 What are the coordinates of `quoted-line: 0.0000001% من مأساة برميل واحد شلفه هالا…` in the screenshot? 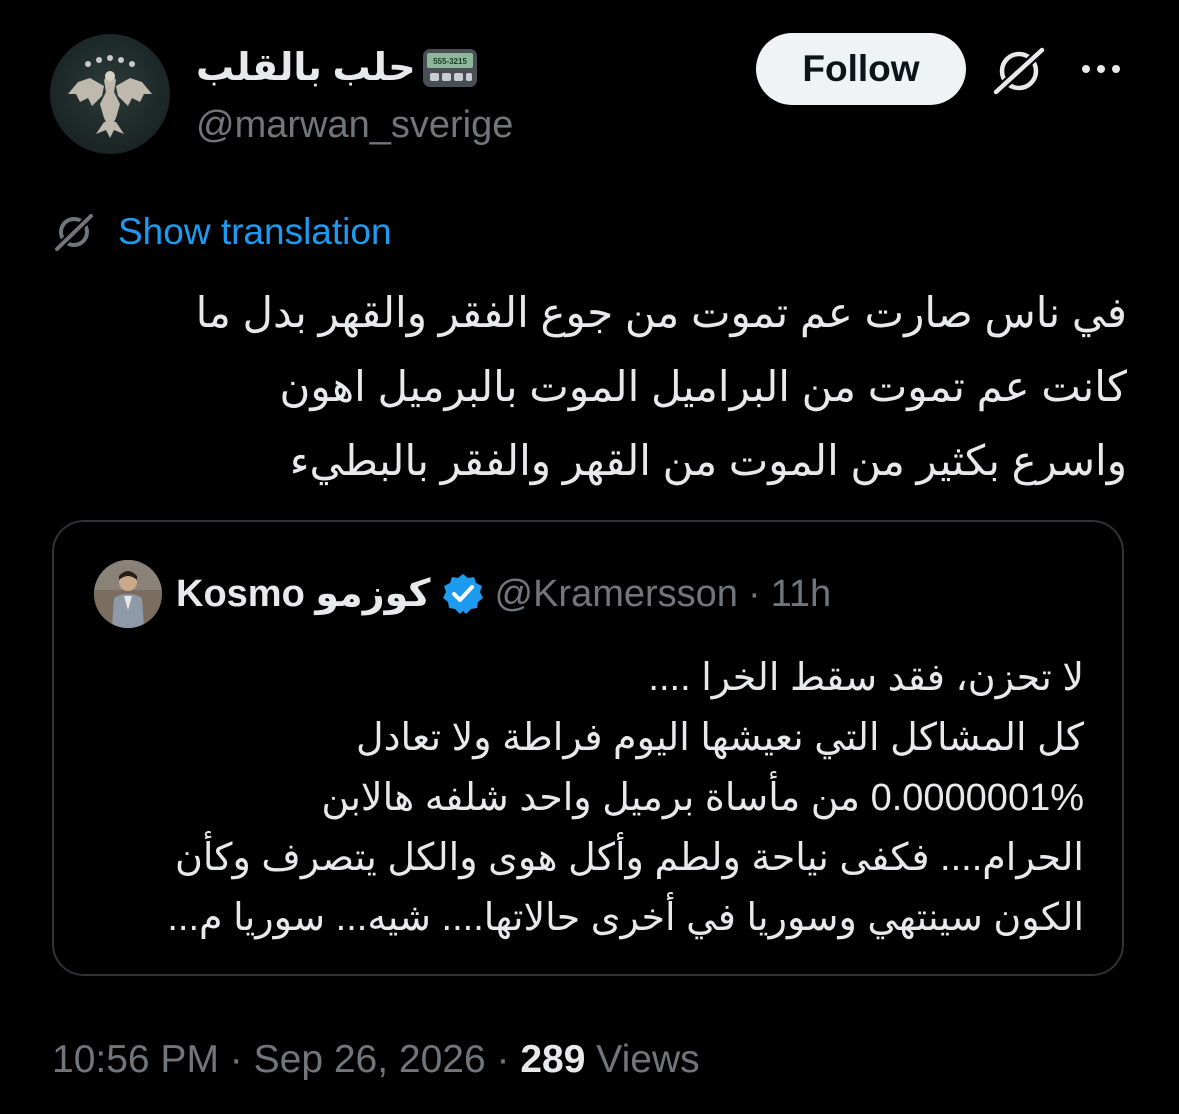 It's located at (702, 798).